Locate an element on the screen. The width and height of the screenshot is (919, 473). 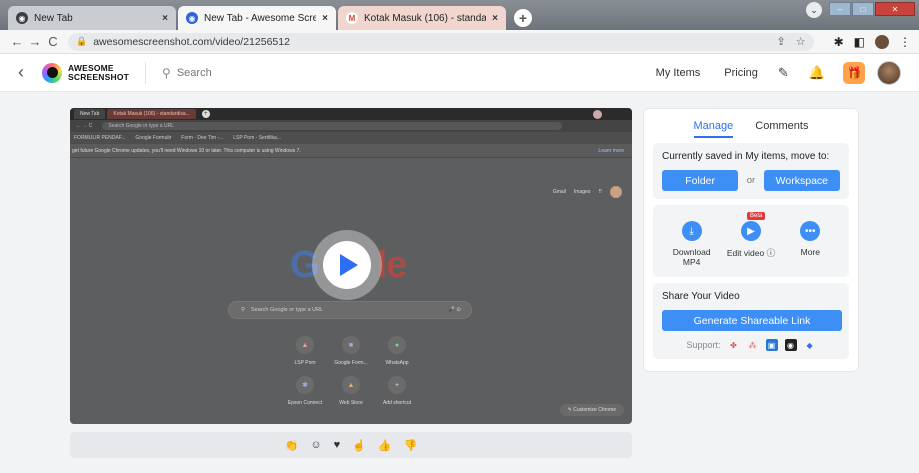
extension-puzzle-icon: ✱ is located at coordinates (839, 42).